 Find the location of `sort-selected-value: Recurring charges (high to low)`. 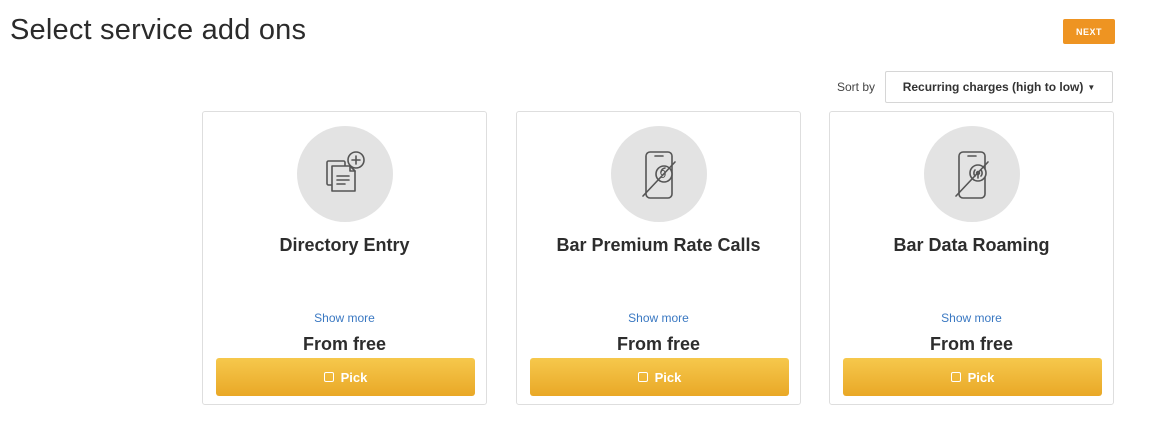

sort-selected-value: Recurring charges (high to low) is located at coordinates (993, 87).